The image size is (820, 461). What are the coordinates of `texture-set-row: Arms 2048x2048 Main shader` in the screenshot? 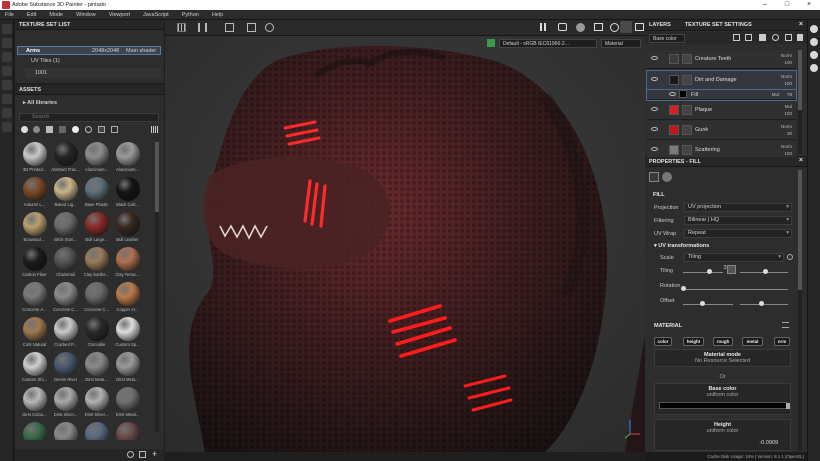 It's located at (89, 50).